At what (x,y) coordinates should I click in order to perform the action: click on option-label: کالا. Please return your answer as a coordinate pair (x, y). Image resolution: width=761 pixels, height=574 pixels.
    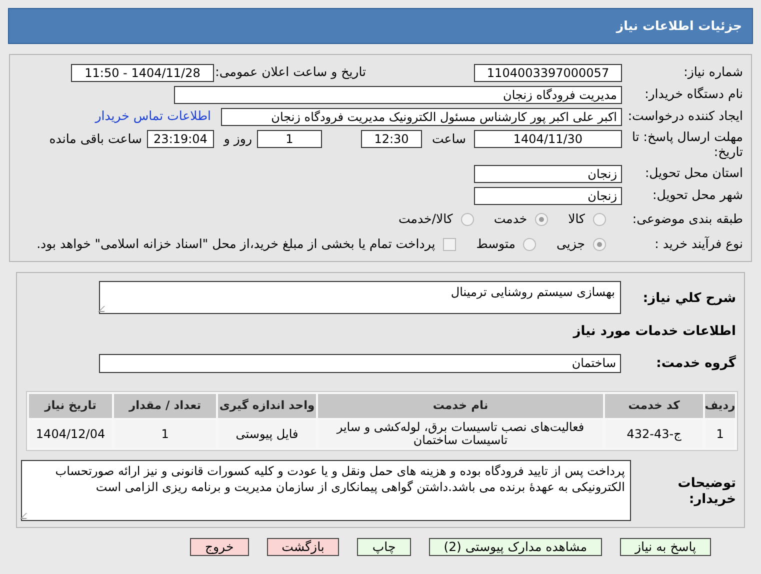
    Looking at the image, I should click on (576, 219).